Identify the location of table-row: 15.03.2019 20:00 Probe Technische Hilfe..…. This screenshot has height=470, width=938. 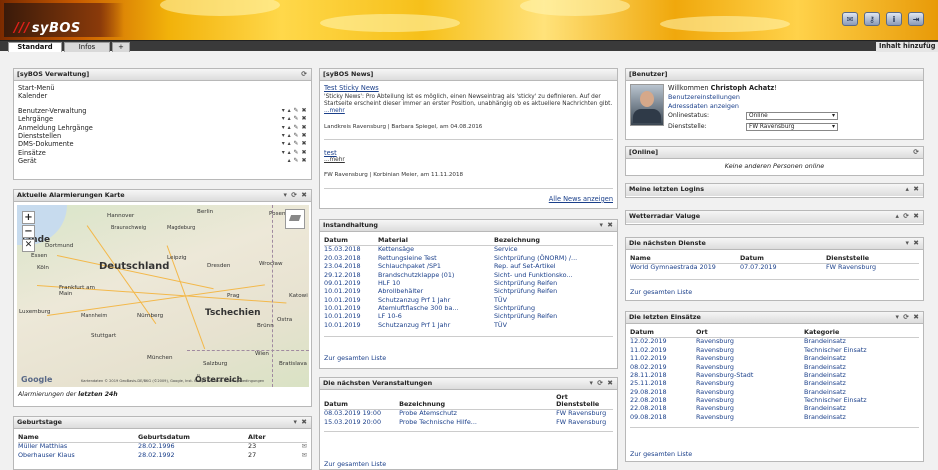
(468, 422).